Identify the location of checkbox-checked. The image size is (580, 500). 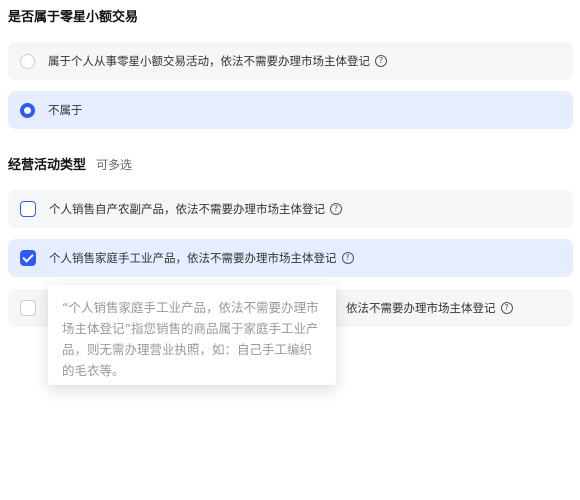
(28, 258).